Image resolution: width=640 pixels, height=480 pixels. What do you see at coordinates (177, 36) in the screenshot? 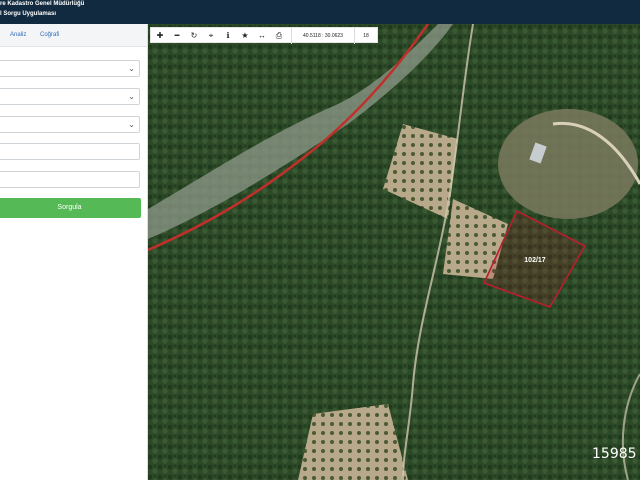
I see `zoom-out-icon: ━` at bounding box center [177, 36].